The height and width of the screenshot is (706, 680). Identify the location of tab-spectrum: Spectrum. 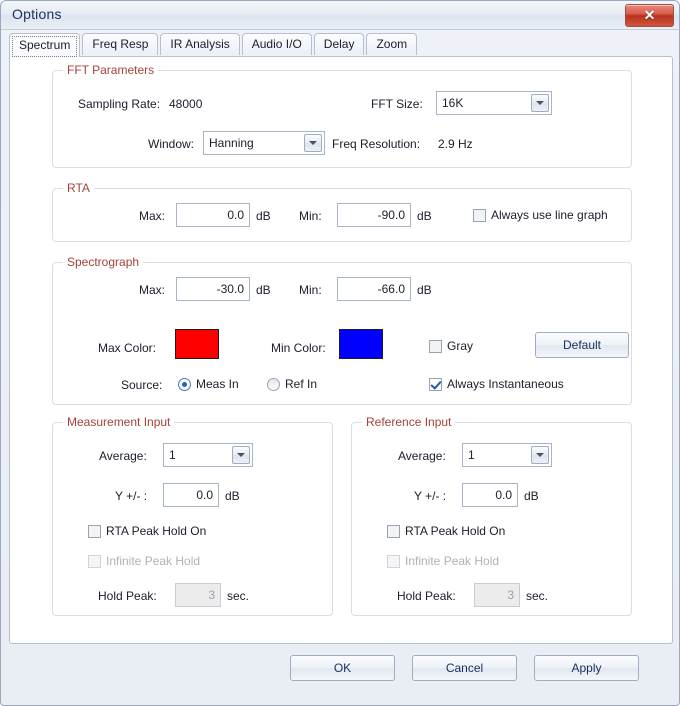
(45, 45).